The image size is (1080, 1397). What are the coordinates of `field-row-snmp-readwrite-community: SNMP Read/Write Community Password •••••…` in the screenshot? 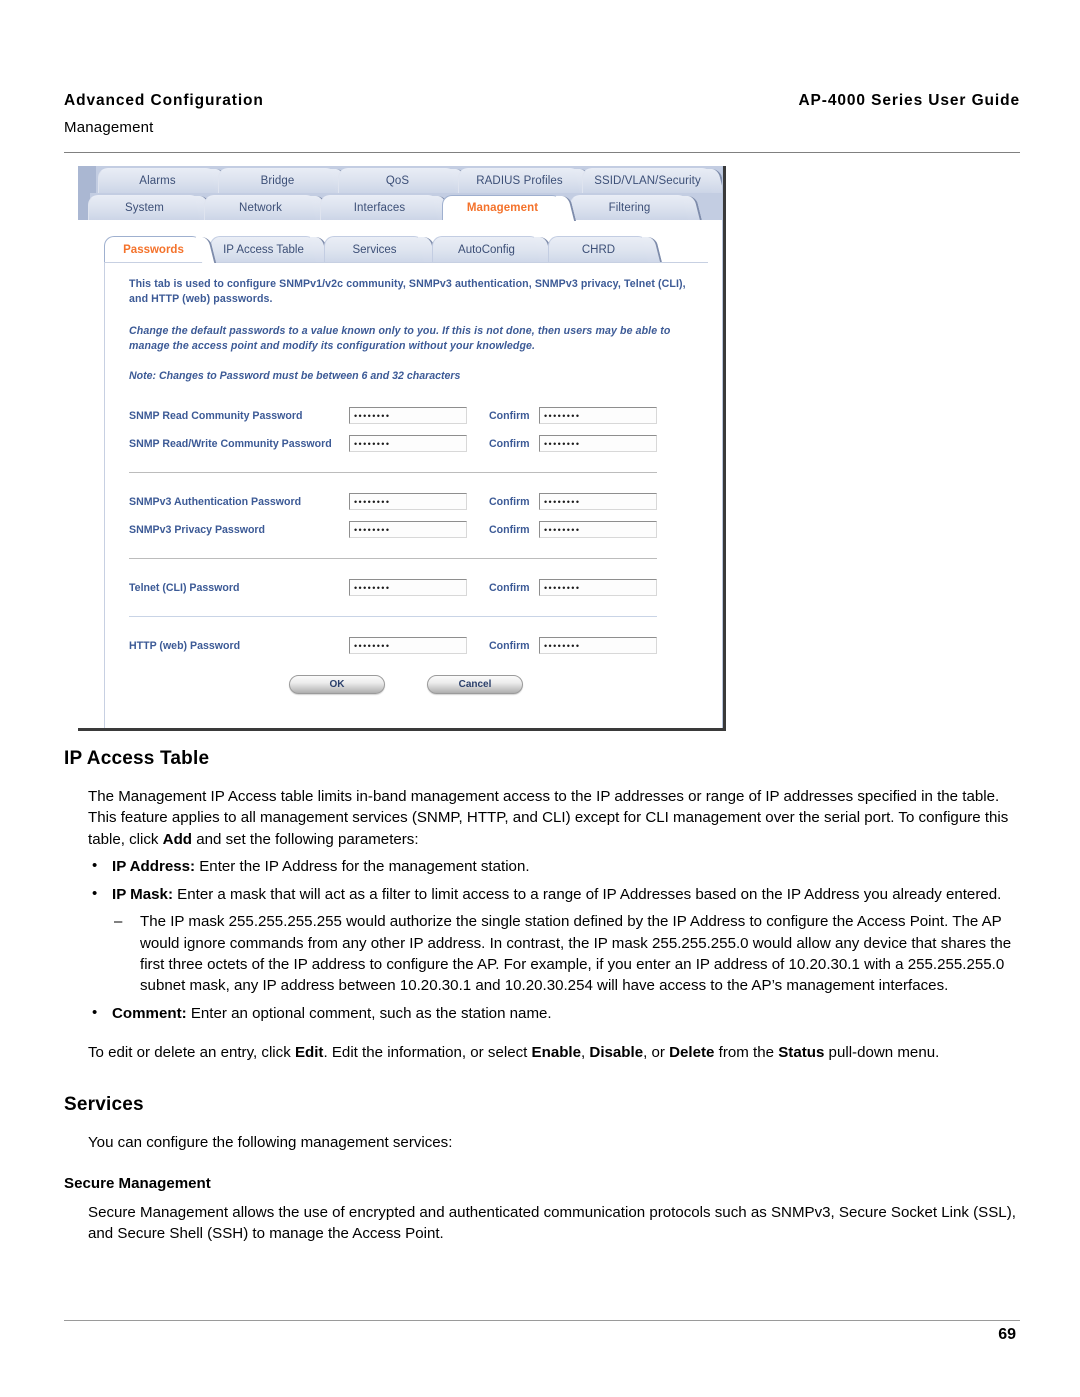 It's located at (409, 443).